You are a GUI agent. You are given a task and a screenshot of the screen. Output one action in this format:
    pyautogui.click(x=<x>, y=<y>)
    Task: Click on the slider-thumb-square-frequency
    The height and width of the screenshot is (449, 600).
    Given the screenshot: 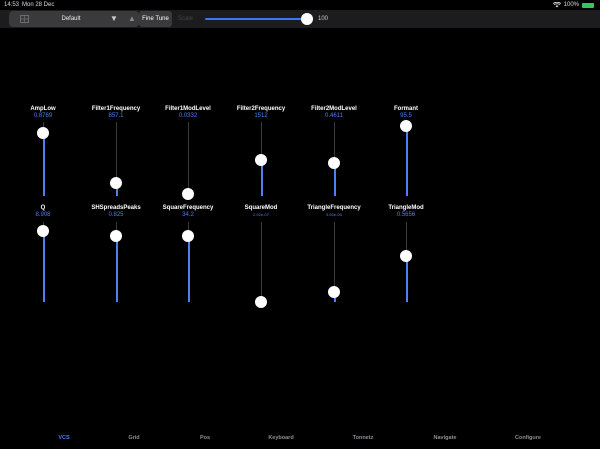 What is the action you would take?
    pyautogui.click(x=188, y=236)
    